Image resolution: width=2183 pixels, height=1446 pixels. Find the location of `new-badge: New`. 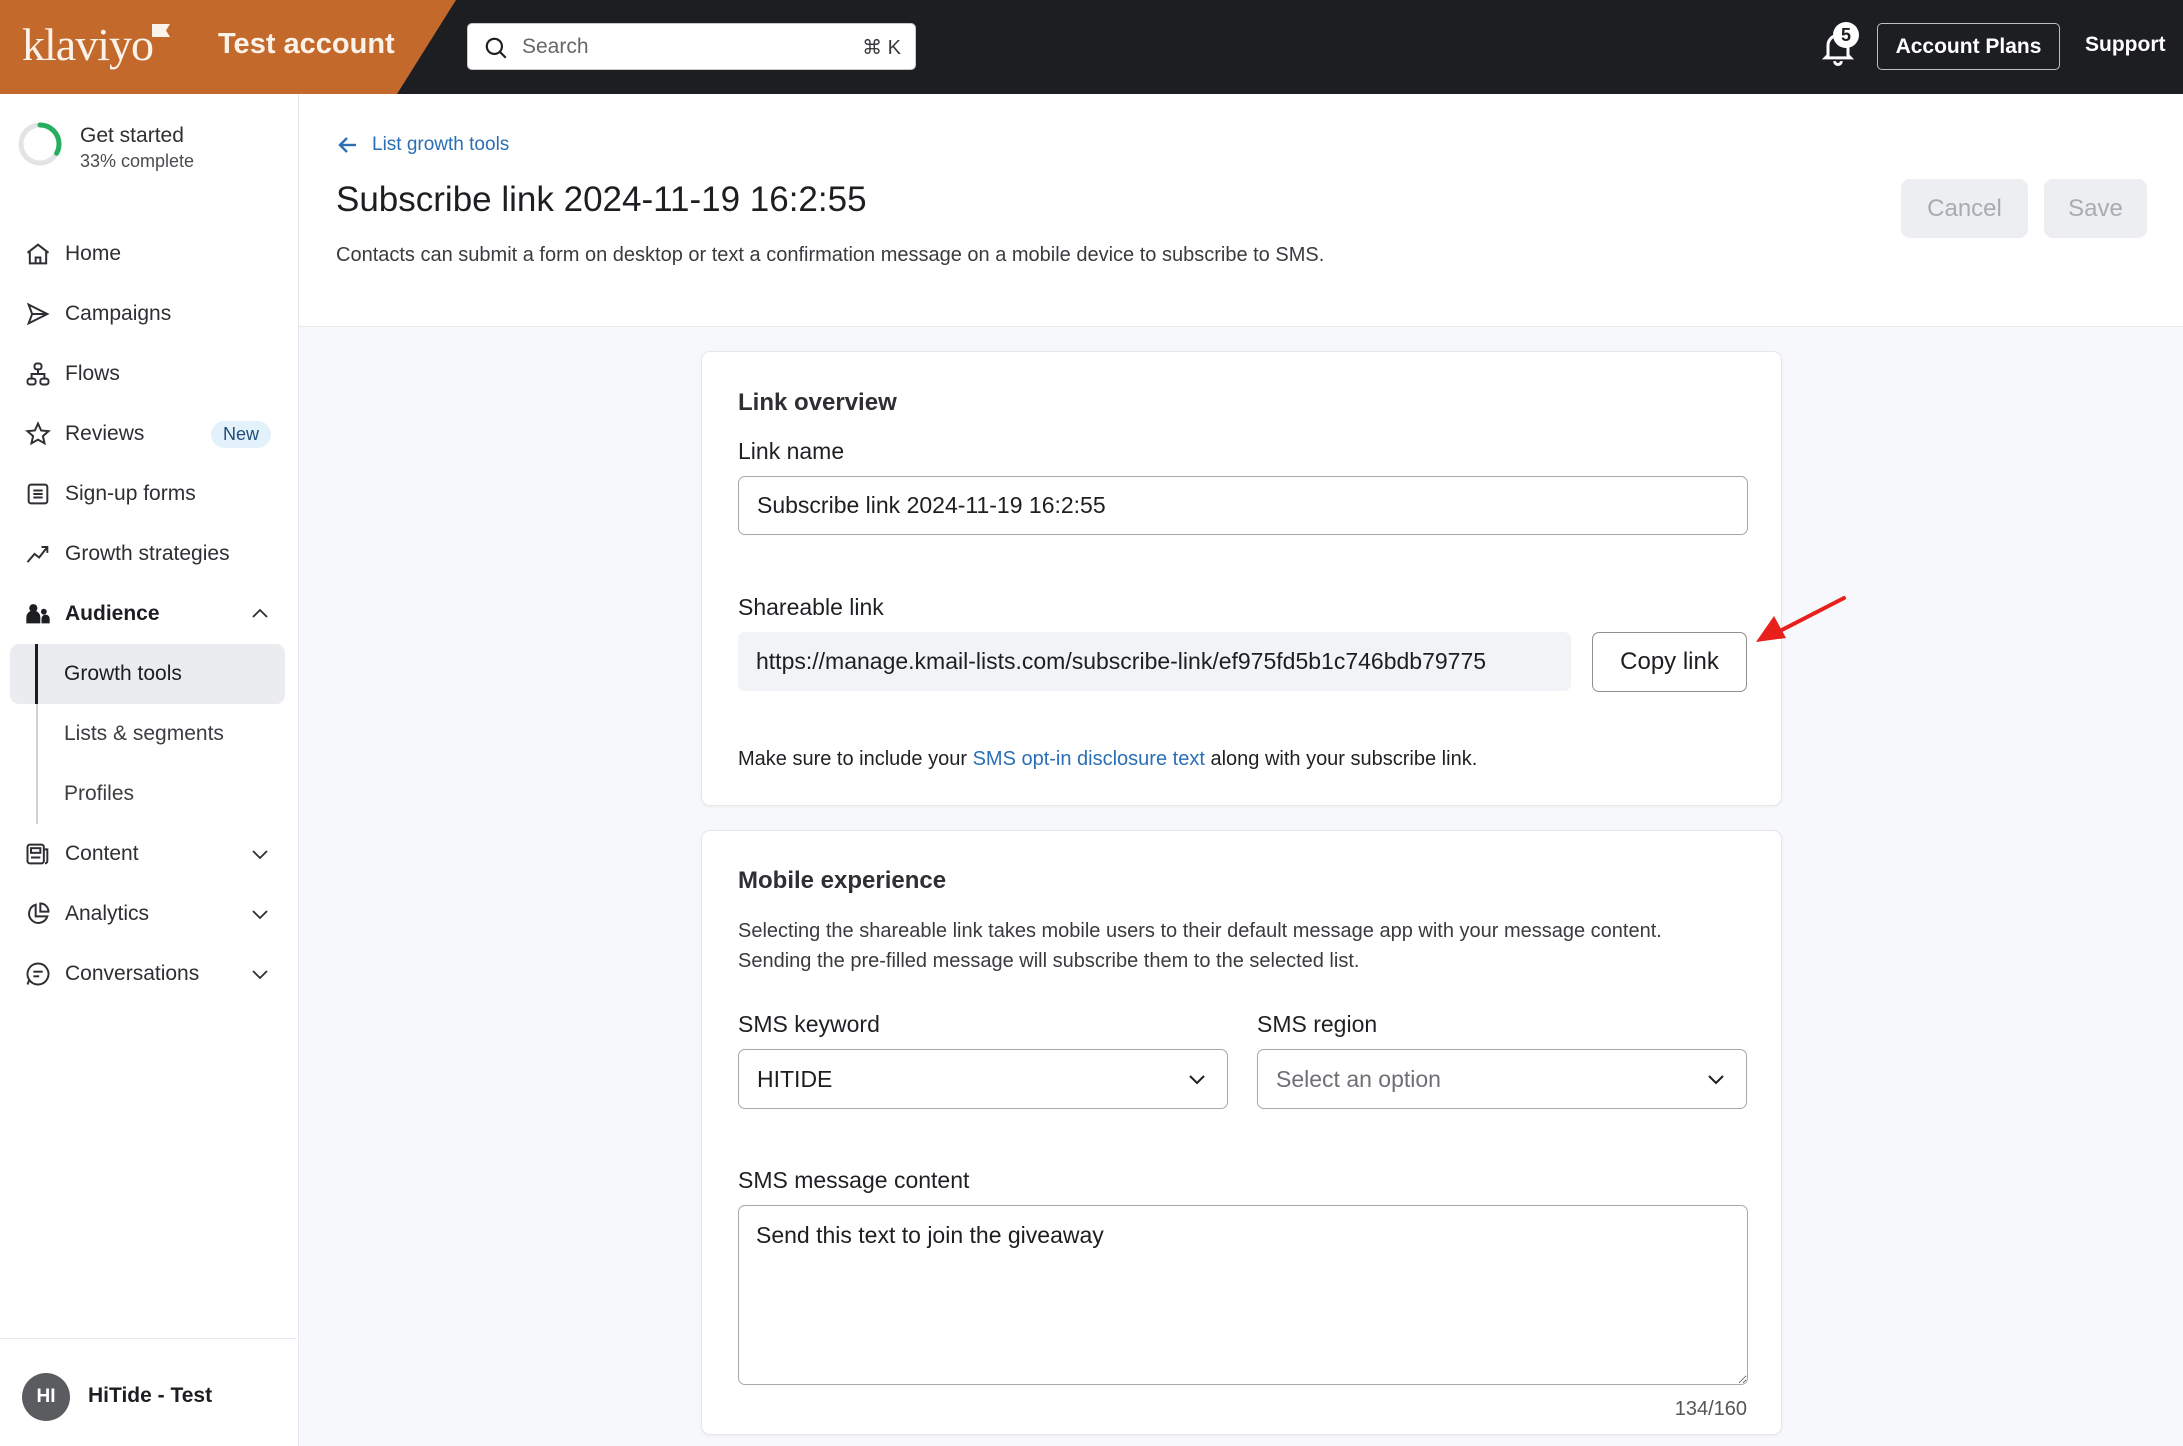

new-badge: New is located at coordinates (241, 434).